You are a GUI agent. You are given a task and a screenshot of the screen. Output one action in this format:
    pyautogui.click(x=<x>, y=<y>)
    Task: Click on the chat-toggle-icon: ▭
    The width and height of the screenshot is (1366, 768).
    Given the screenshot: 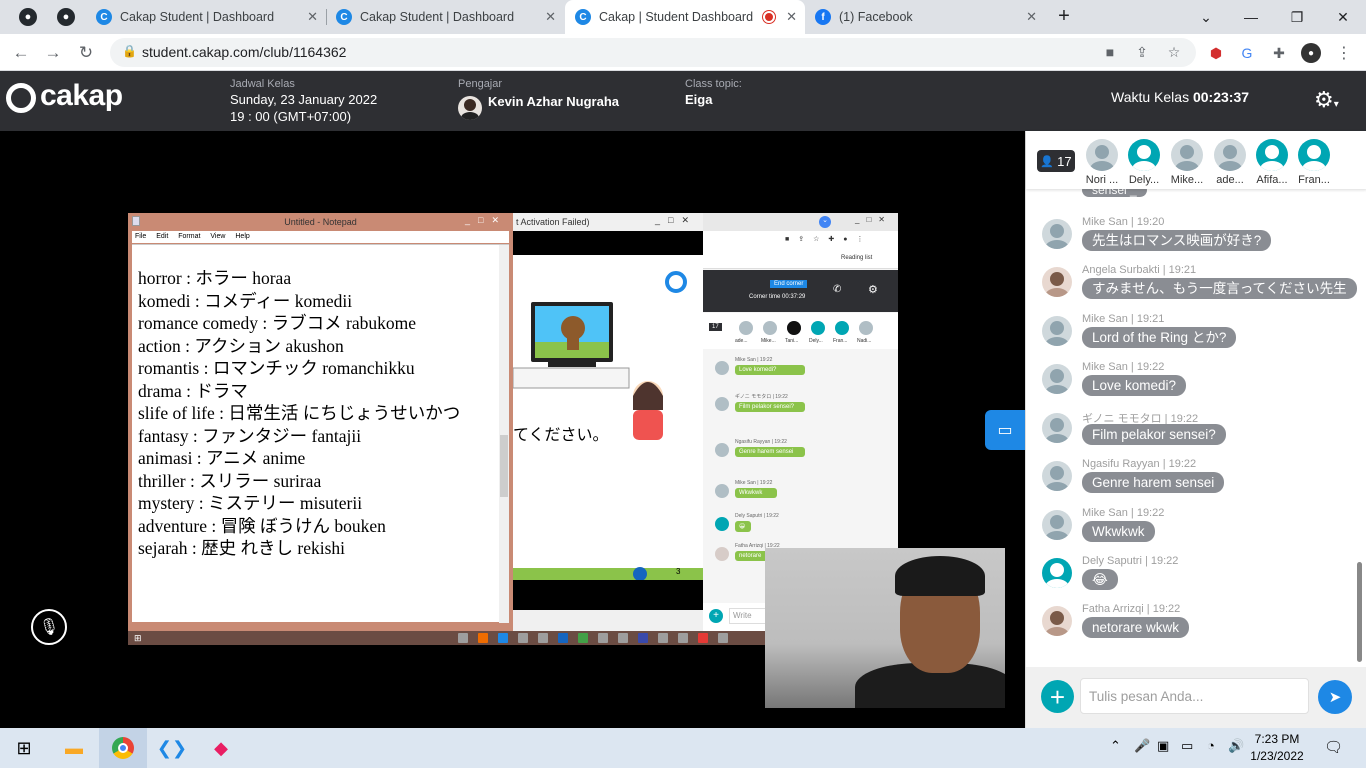 What is the action you would take?
    pyautogui.click(x=1005, y=430)
    